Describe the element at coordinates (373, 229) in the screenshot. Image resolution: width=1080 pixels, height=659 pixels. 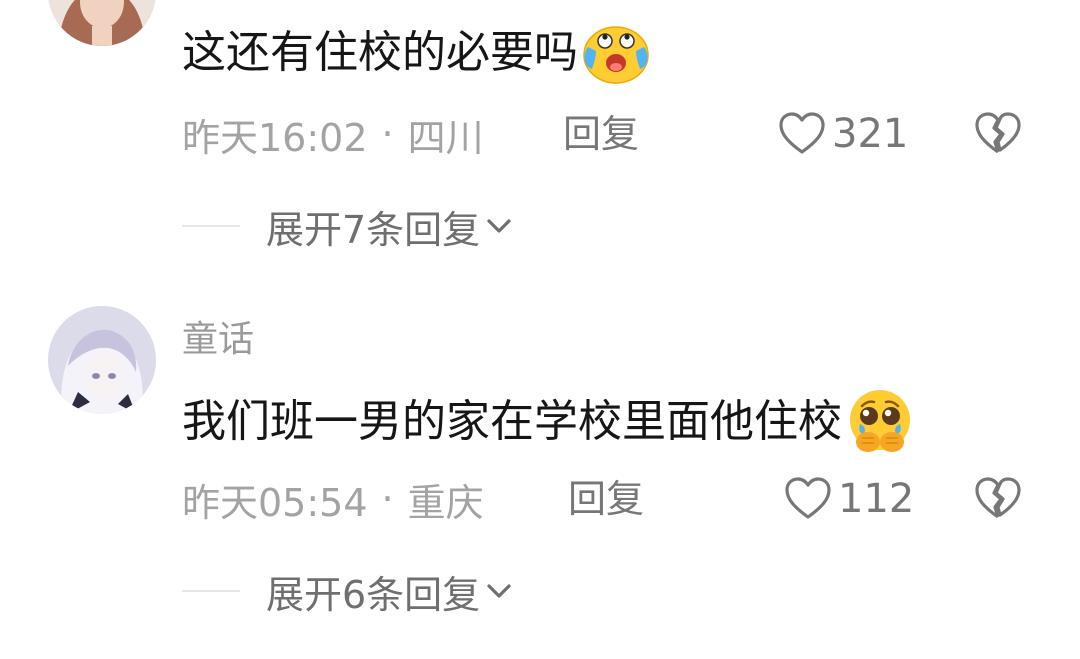
I see `expand-replies-label: 展开7条回复` at that location.